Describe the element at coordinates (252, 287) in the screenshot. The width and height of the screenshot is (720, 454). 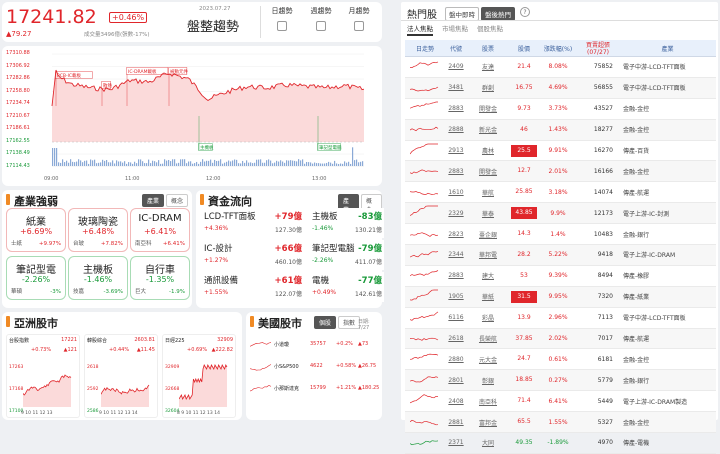
I see `fund-flow-item: 通訊設備 +61億 +1.55% 122.07億` at that location.